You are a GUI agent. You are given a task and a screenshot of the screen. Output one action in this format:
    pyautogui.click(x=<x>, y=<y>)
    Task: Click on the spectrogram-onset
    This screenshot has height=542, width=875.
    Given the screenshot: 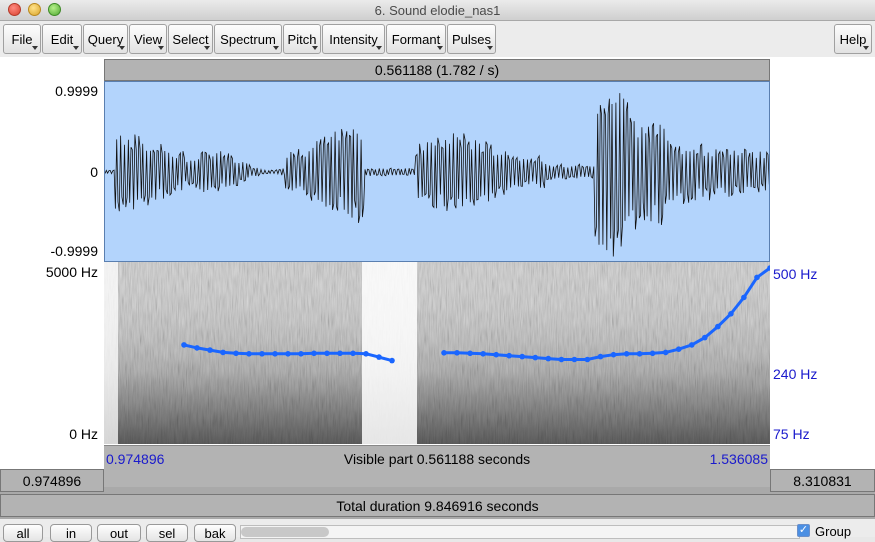 What is the action you would take?
    pyautogui.click(x=111, y=353)
    